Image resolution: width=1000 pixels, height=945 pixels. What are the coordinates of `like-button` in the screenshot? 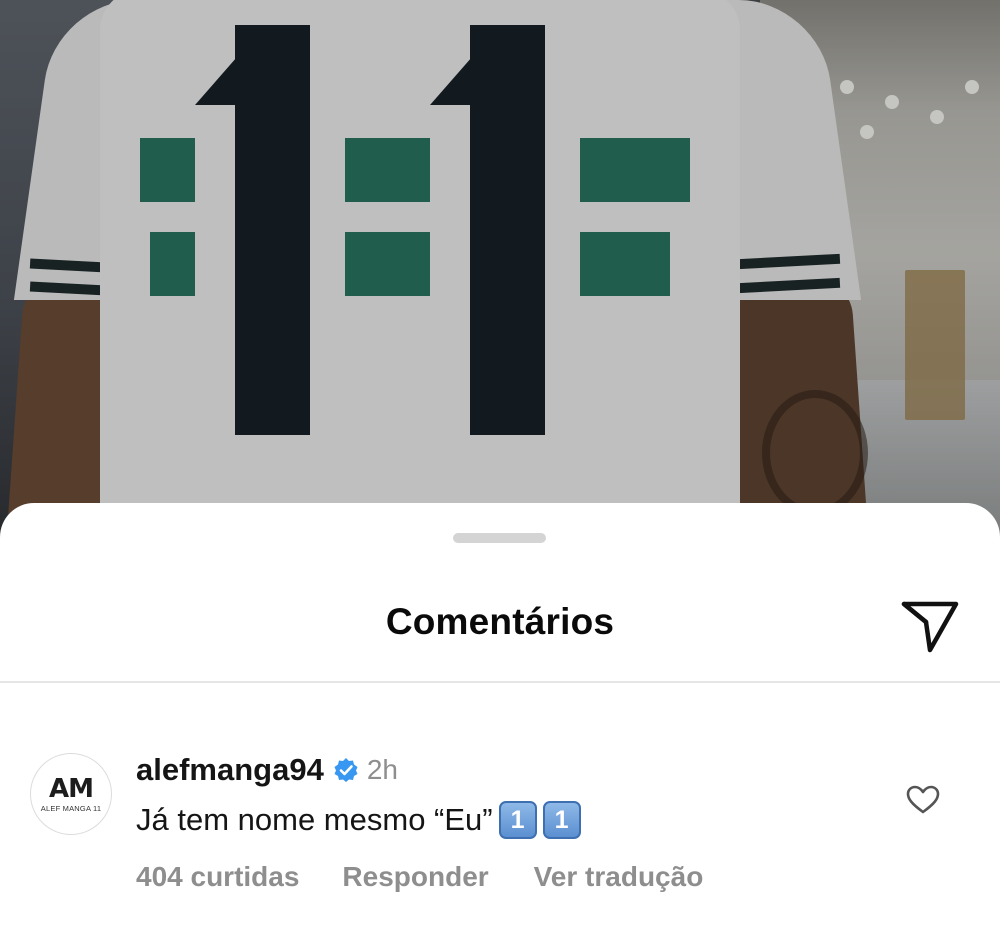 It's located at (923, 800).